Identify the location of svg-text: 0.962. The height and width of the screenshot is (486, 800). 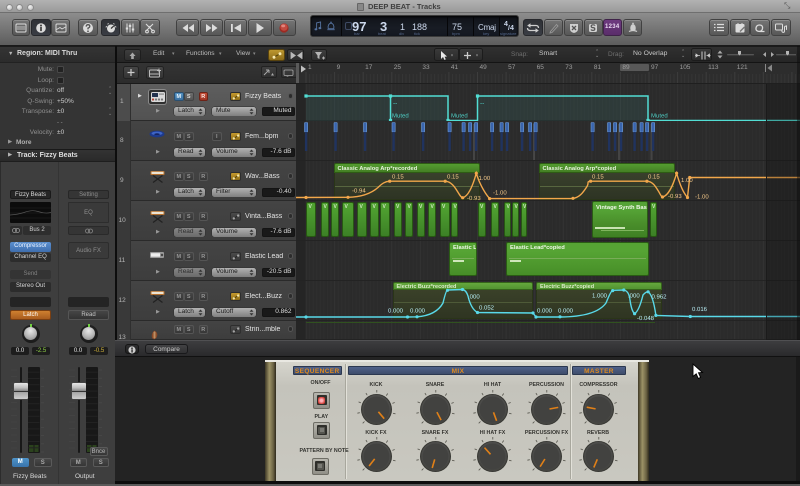
(660, 297).